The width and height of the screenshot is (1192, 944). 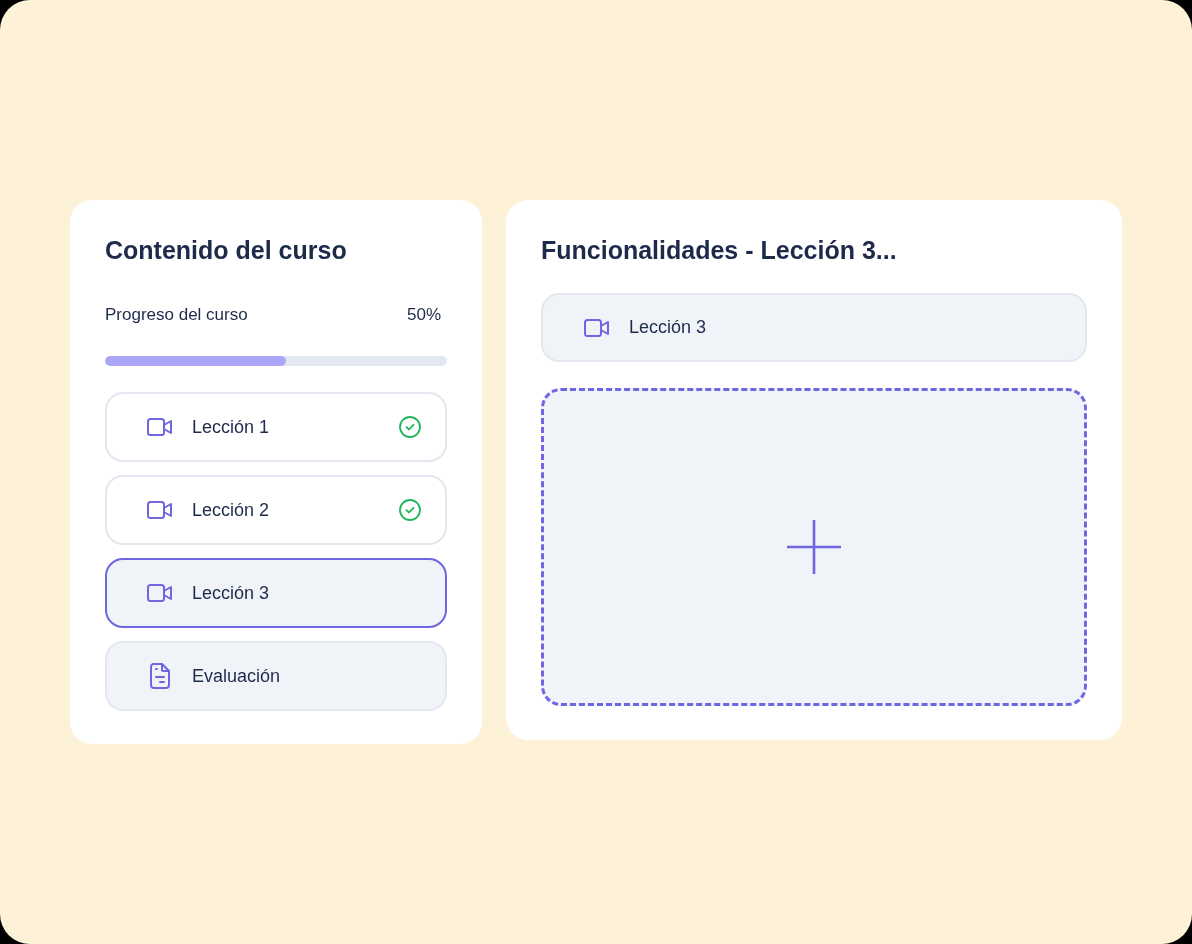 I want to click on lesson-item: Evaluación, so click(x=276, y=676).